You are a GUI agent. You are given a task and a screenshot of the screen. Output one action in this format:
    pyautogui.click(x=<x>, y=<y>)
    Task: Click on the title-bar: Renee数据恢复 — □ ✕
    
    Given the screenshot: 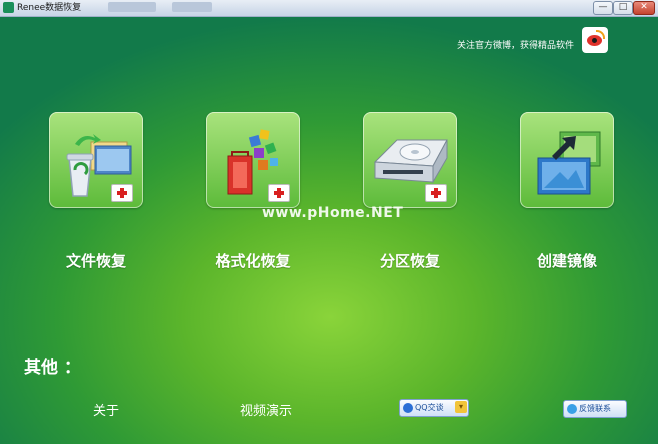 What is the action you would take?
    pyautogui.click(x=329, y=8)
    